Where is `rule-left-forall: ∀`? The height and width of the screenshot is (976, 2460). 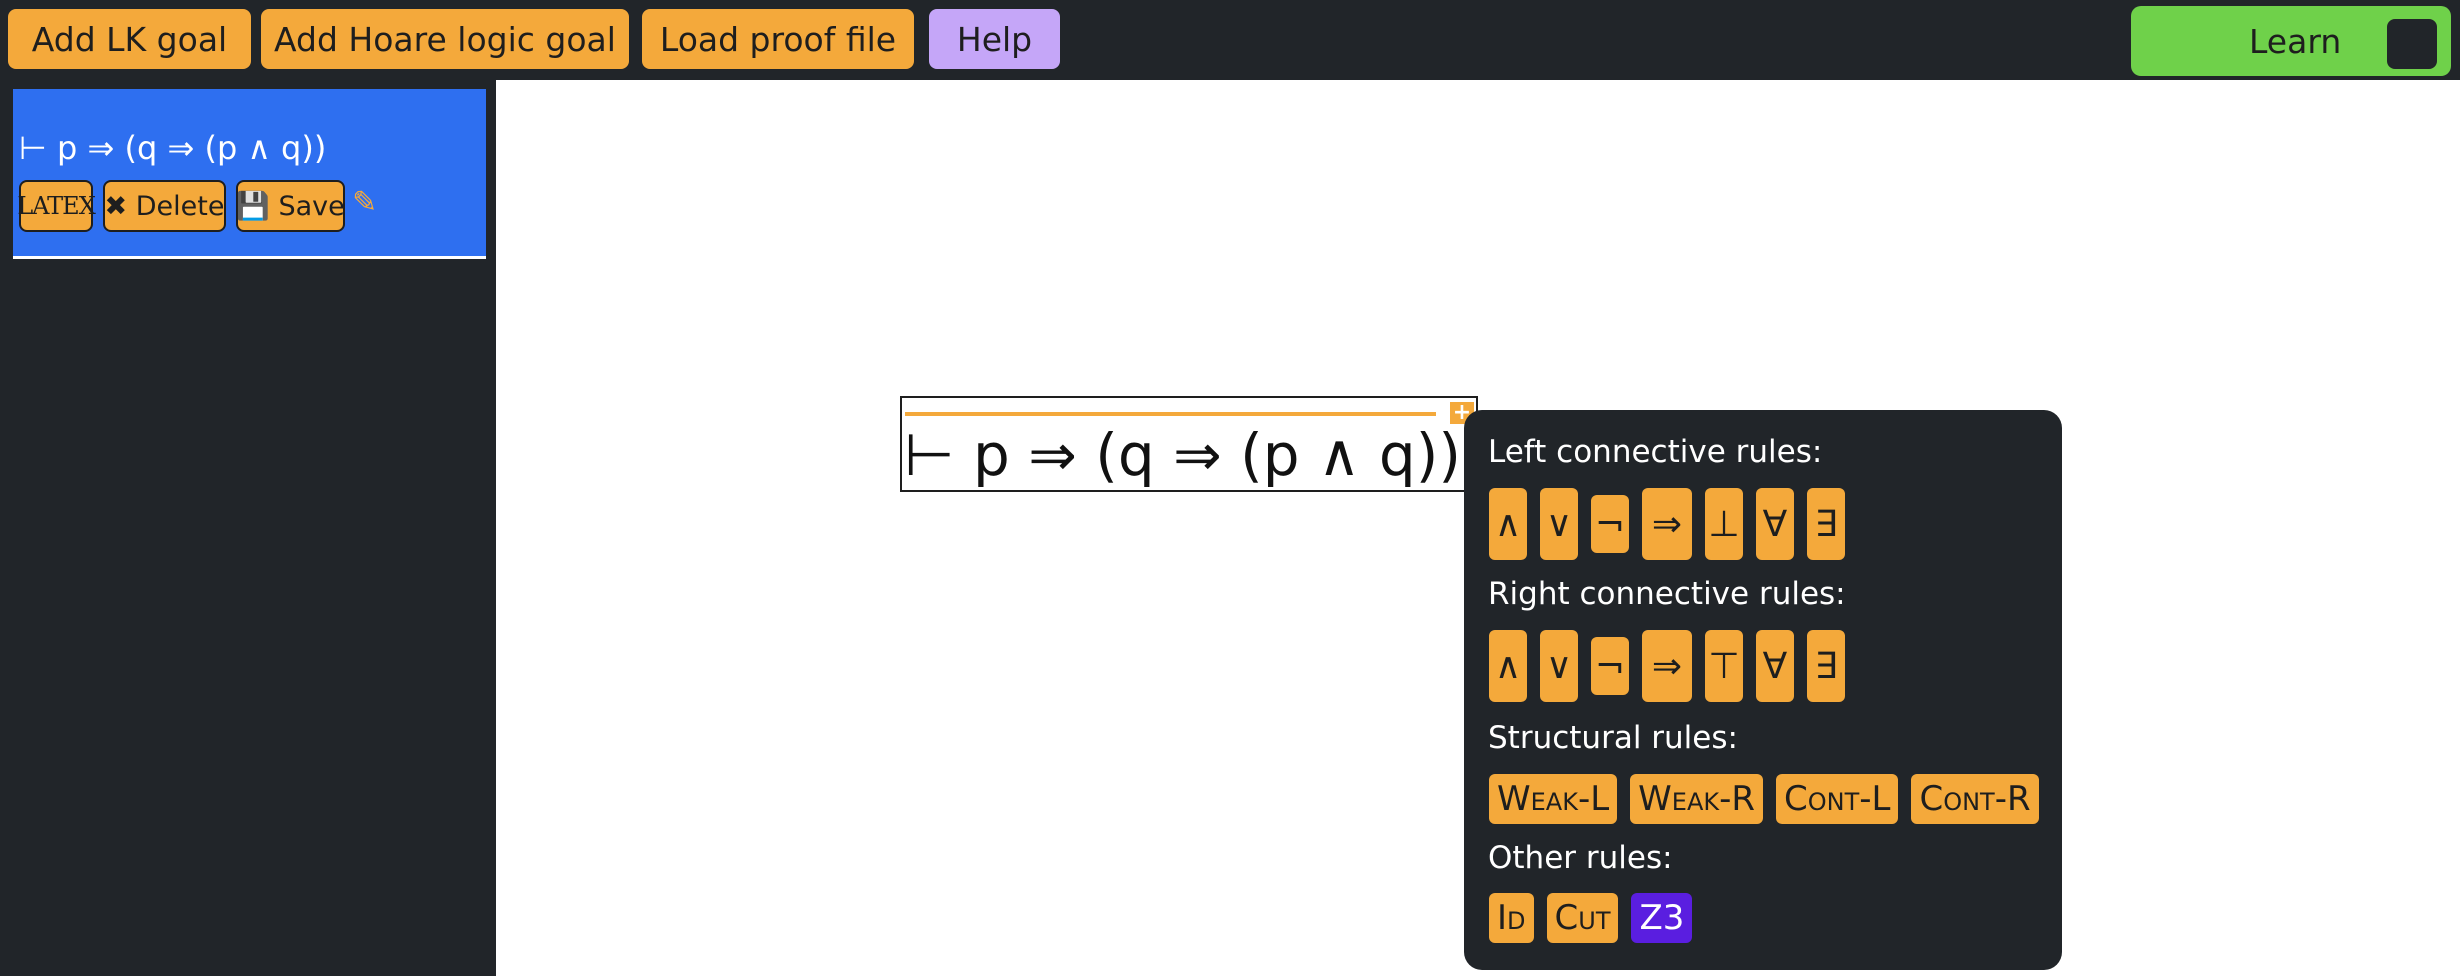
rule-left-forall: ∀ is located at coordinates (1775, 524).